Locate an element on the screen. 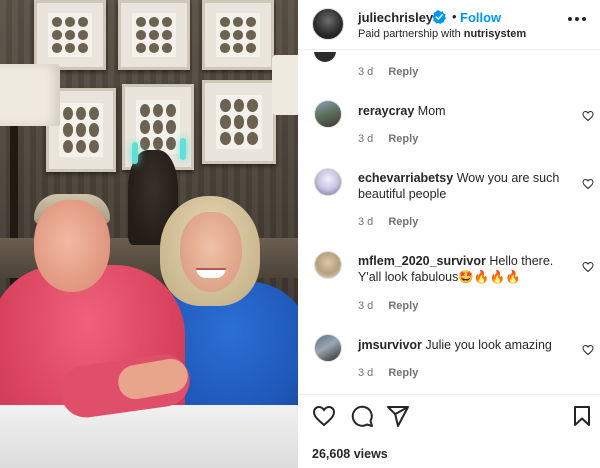 Image resolution: width=600 pixels, height=468 pixels. comment-text: Julie you look amazing is located at coordinates (488, 345).